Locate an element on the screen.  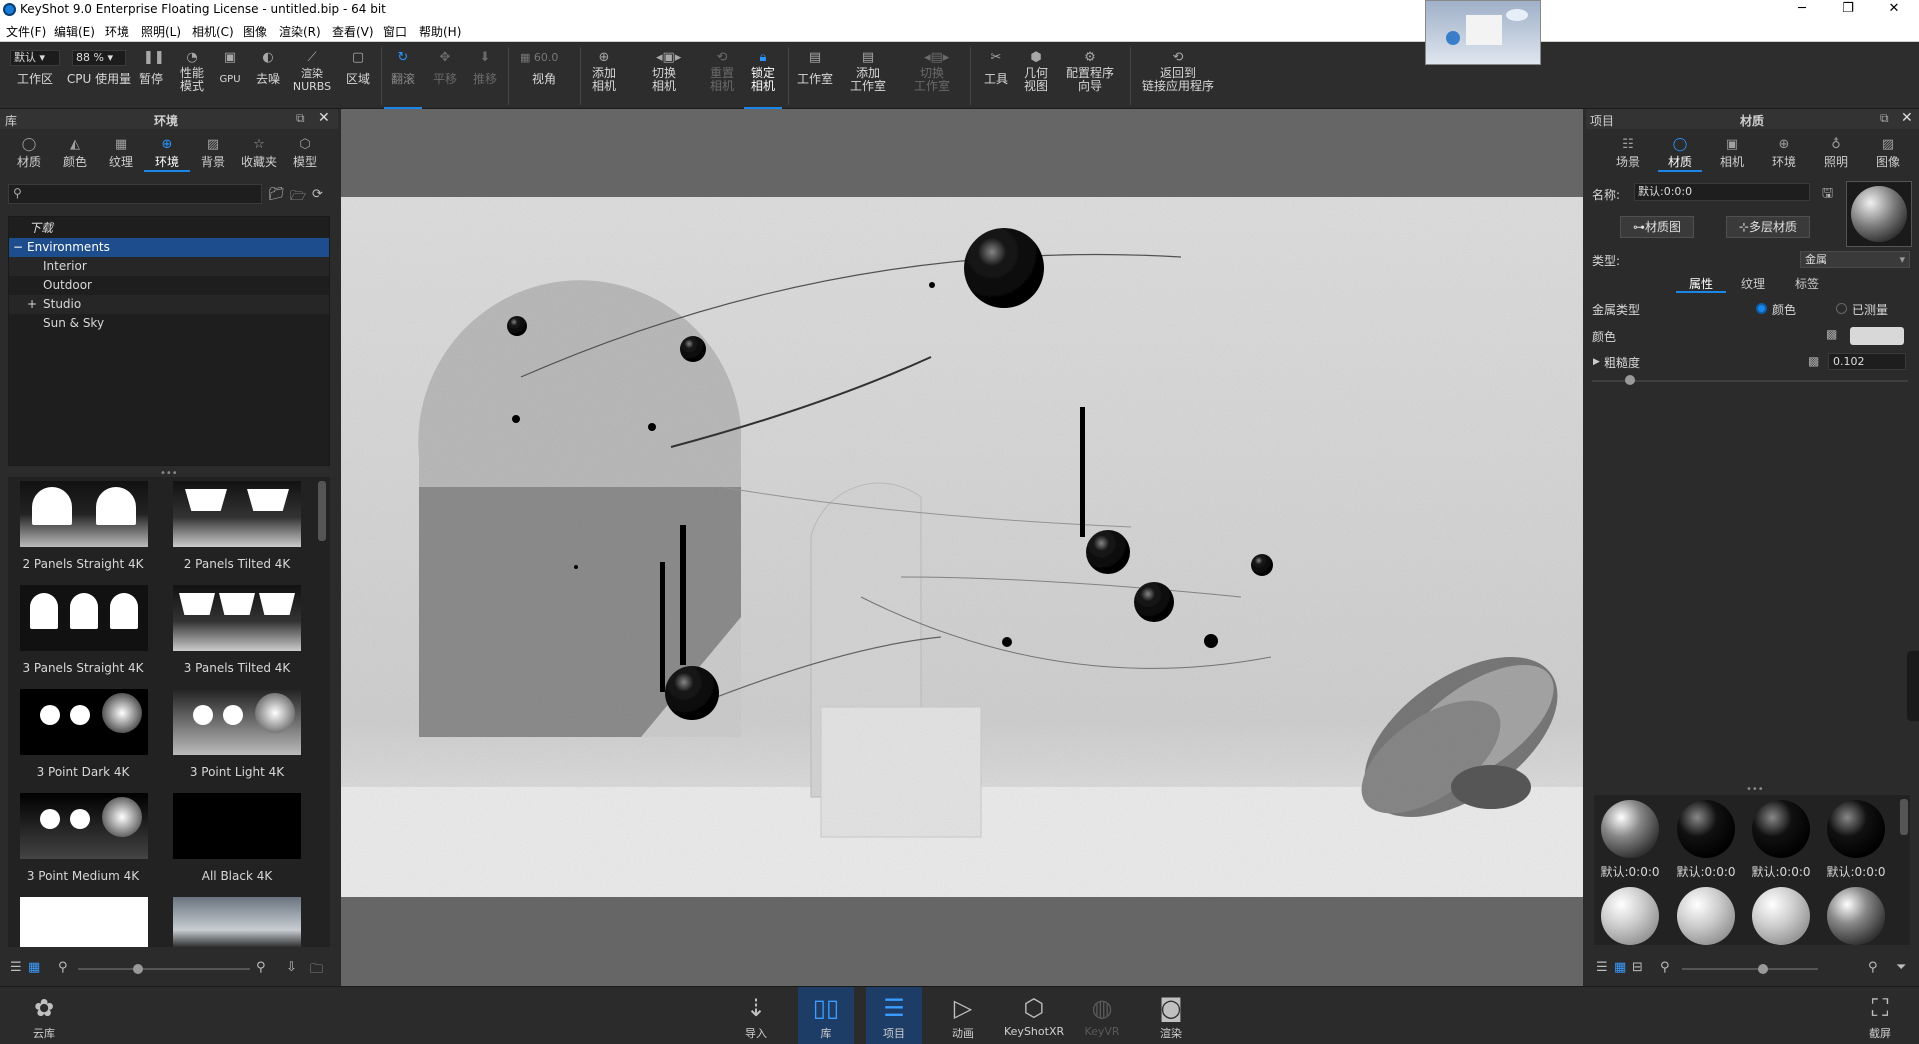
pan-button: ✥ 平移 is located at coordinates (445, 76).